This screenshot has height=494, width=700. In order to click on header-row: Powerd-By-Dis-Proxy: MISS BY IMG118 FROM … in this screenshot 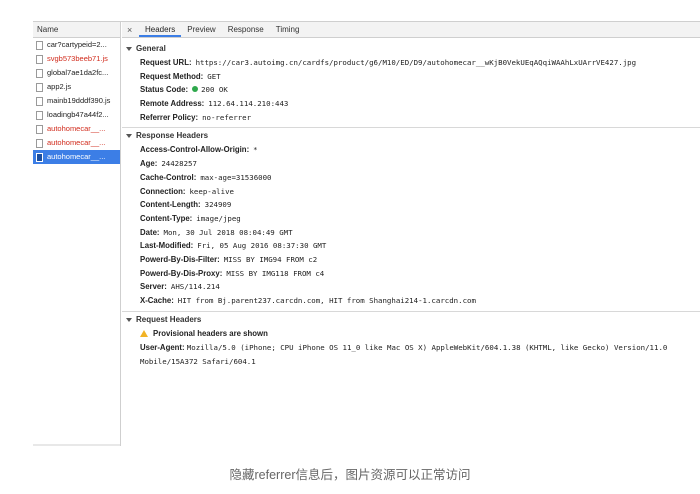, I will do `click(413, 274)`.